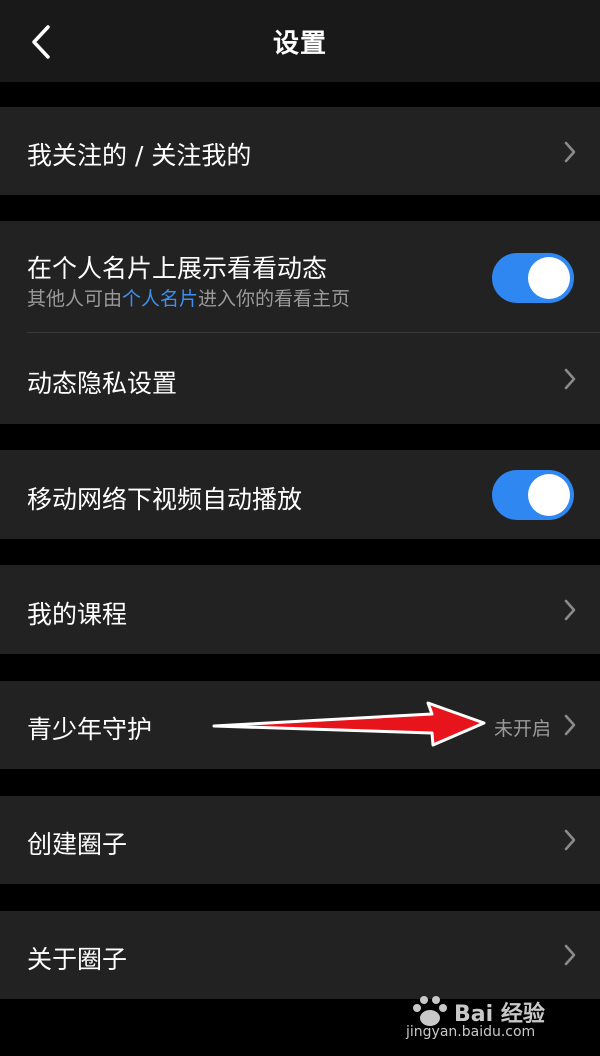  I want to click on nav-bar: 设置, so click(300, 41).